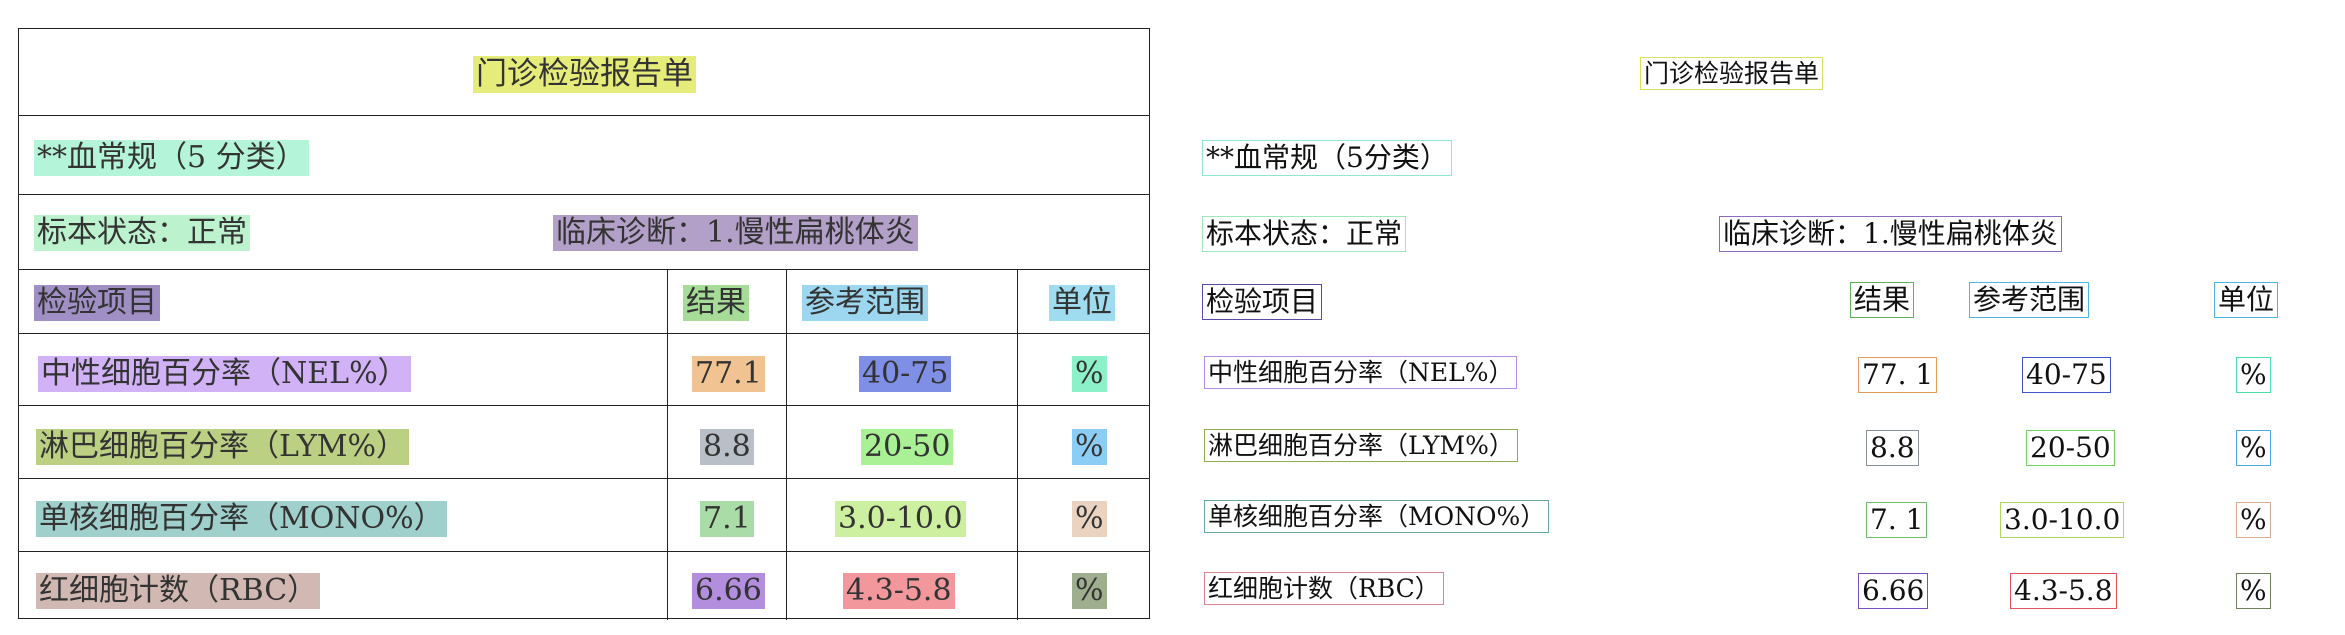 Image resolution: width=2345 pixels, height=635 pixels. What do you see at coordinates (97, 303) in the screenshot?
I see `header-item: 检验项目` at bounding box center [97, 303].